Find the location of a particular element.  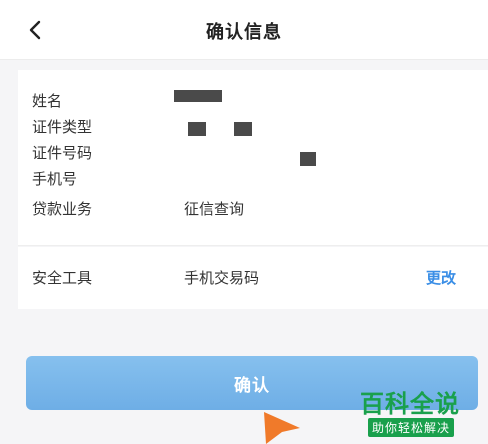

change-link: 更改 is located at coordinates (441, 277).